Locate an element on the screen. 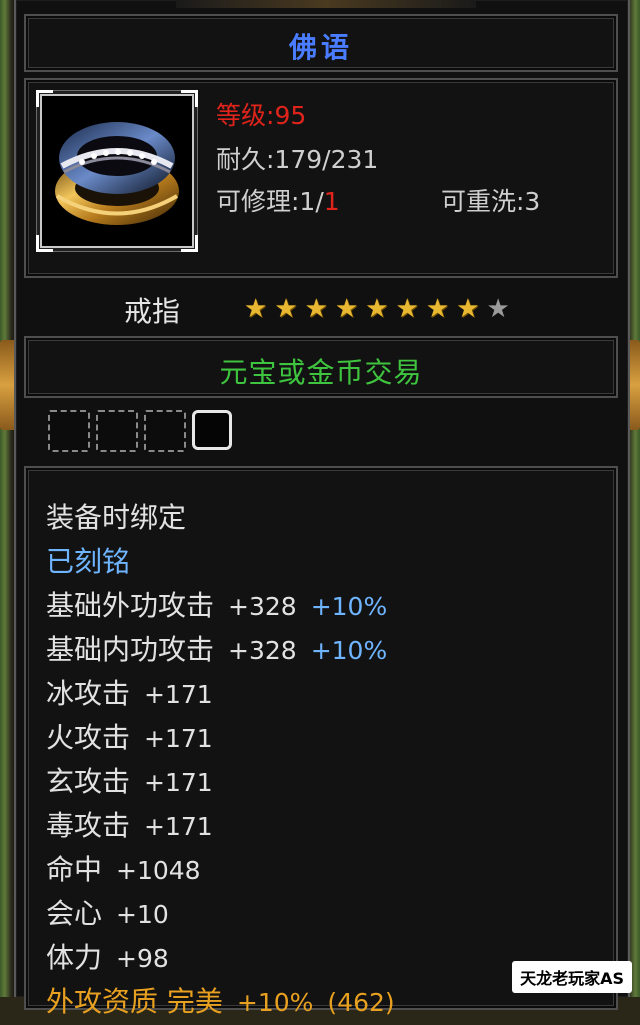 This screenshot has height=1025, width=640. attr-extra: (462) is located at coordinates (361, 1002).